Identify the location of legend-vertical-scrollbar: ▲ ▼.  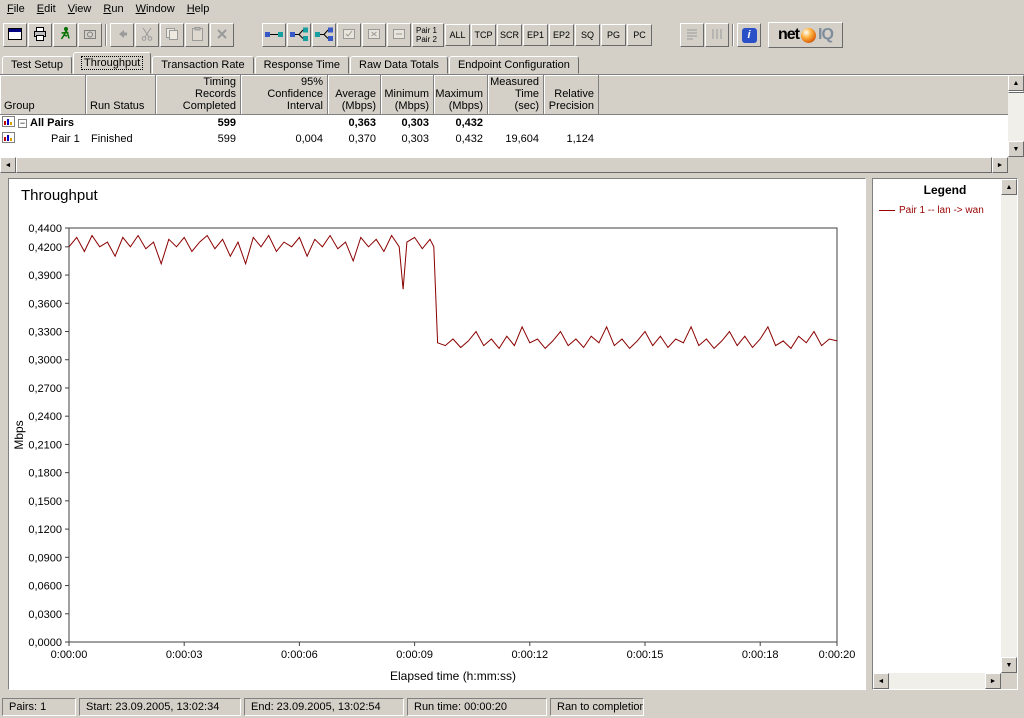
(1009, 426).